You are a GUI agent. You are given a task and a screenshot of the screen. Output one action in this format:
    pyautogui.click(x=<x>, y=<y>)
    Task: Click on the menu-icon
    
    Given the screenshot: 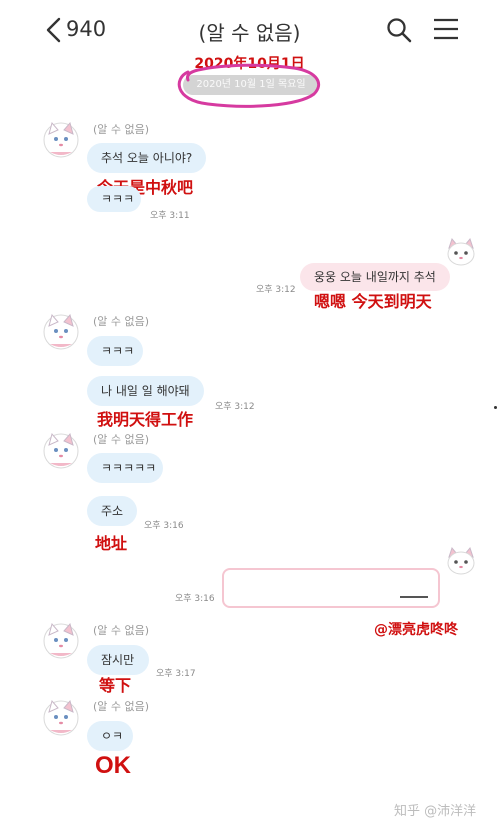 What is the action you would take?
    pyautogui.click(x=446, y=29)
    